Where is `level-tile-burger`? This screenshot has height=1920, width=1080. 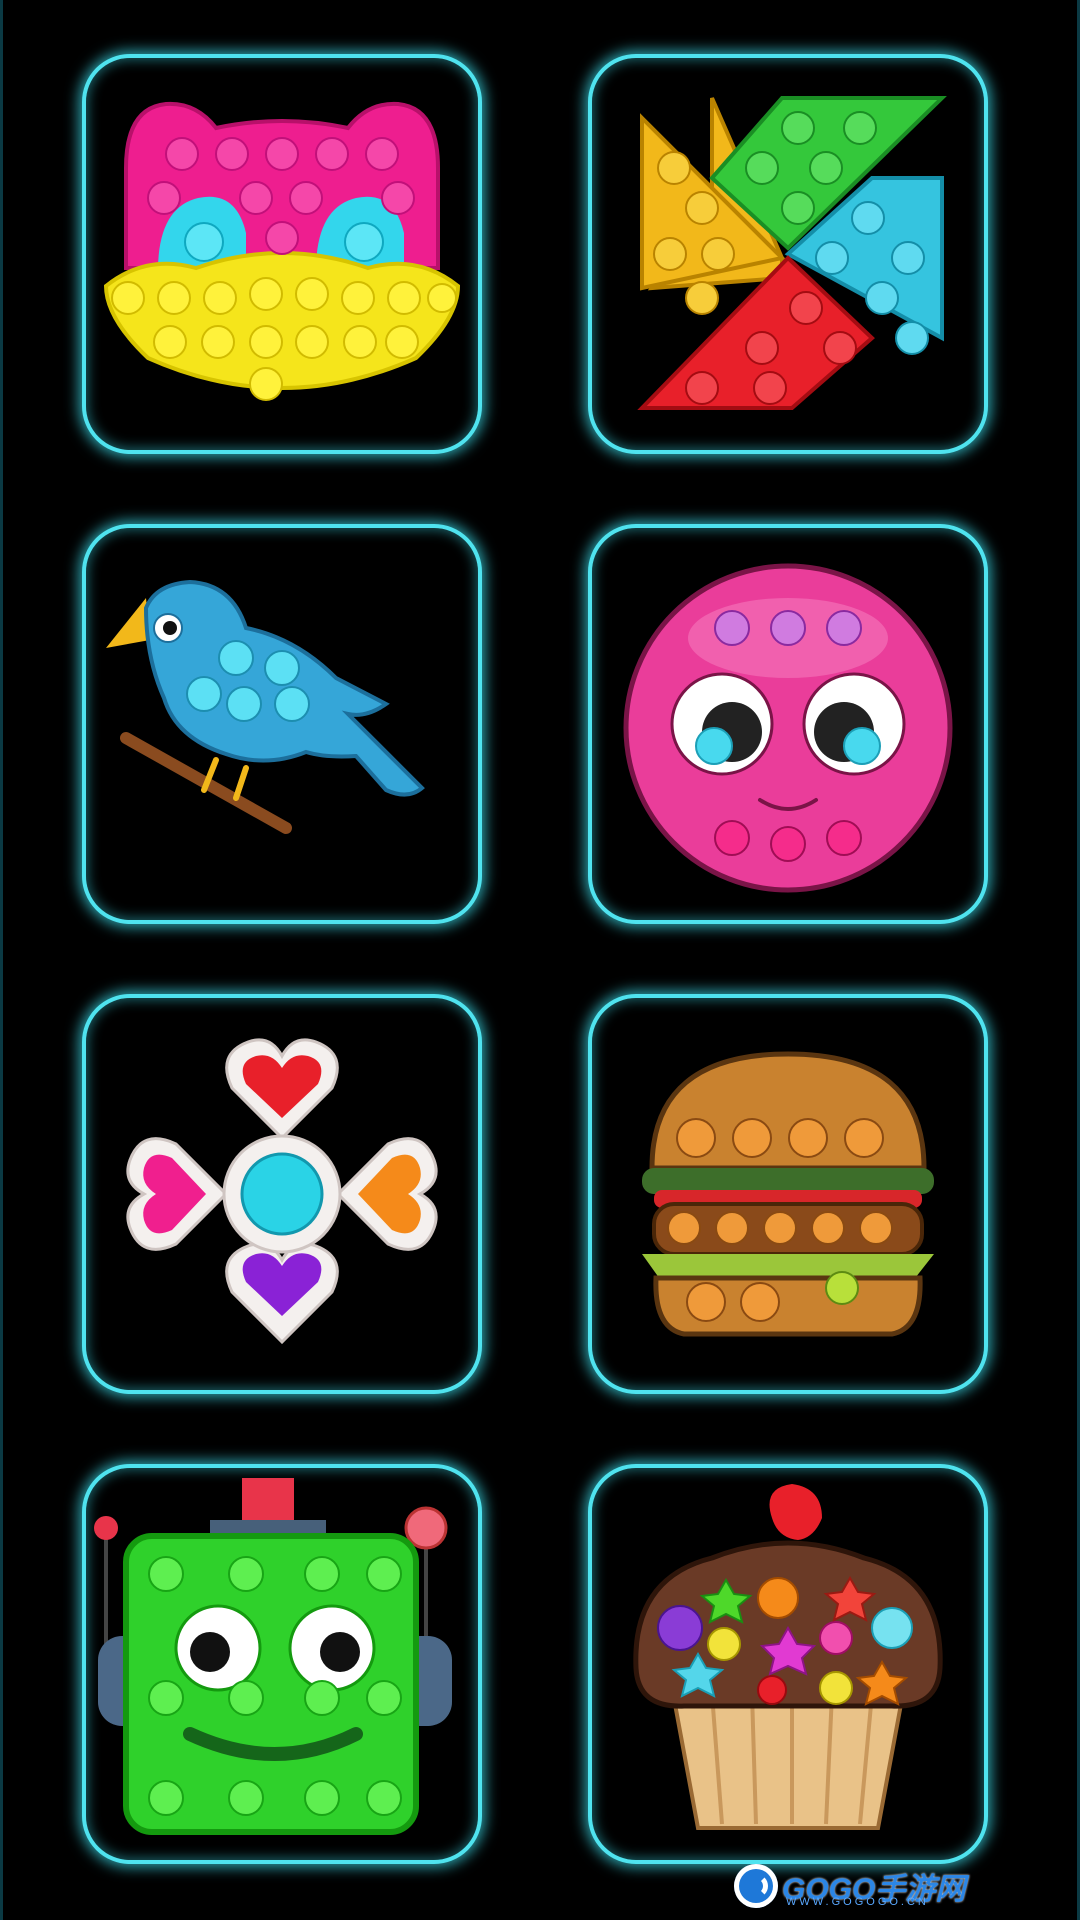 level-tile-burger is located at coordinates (788, 1194).